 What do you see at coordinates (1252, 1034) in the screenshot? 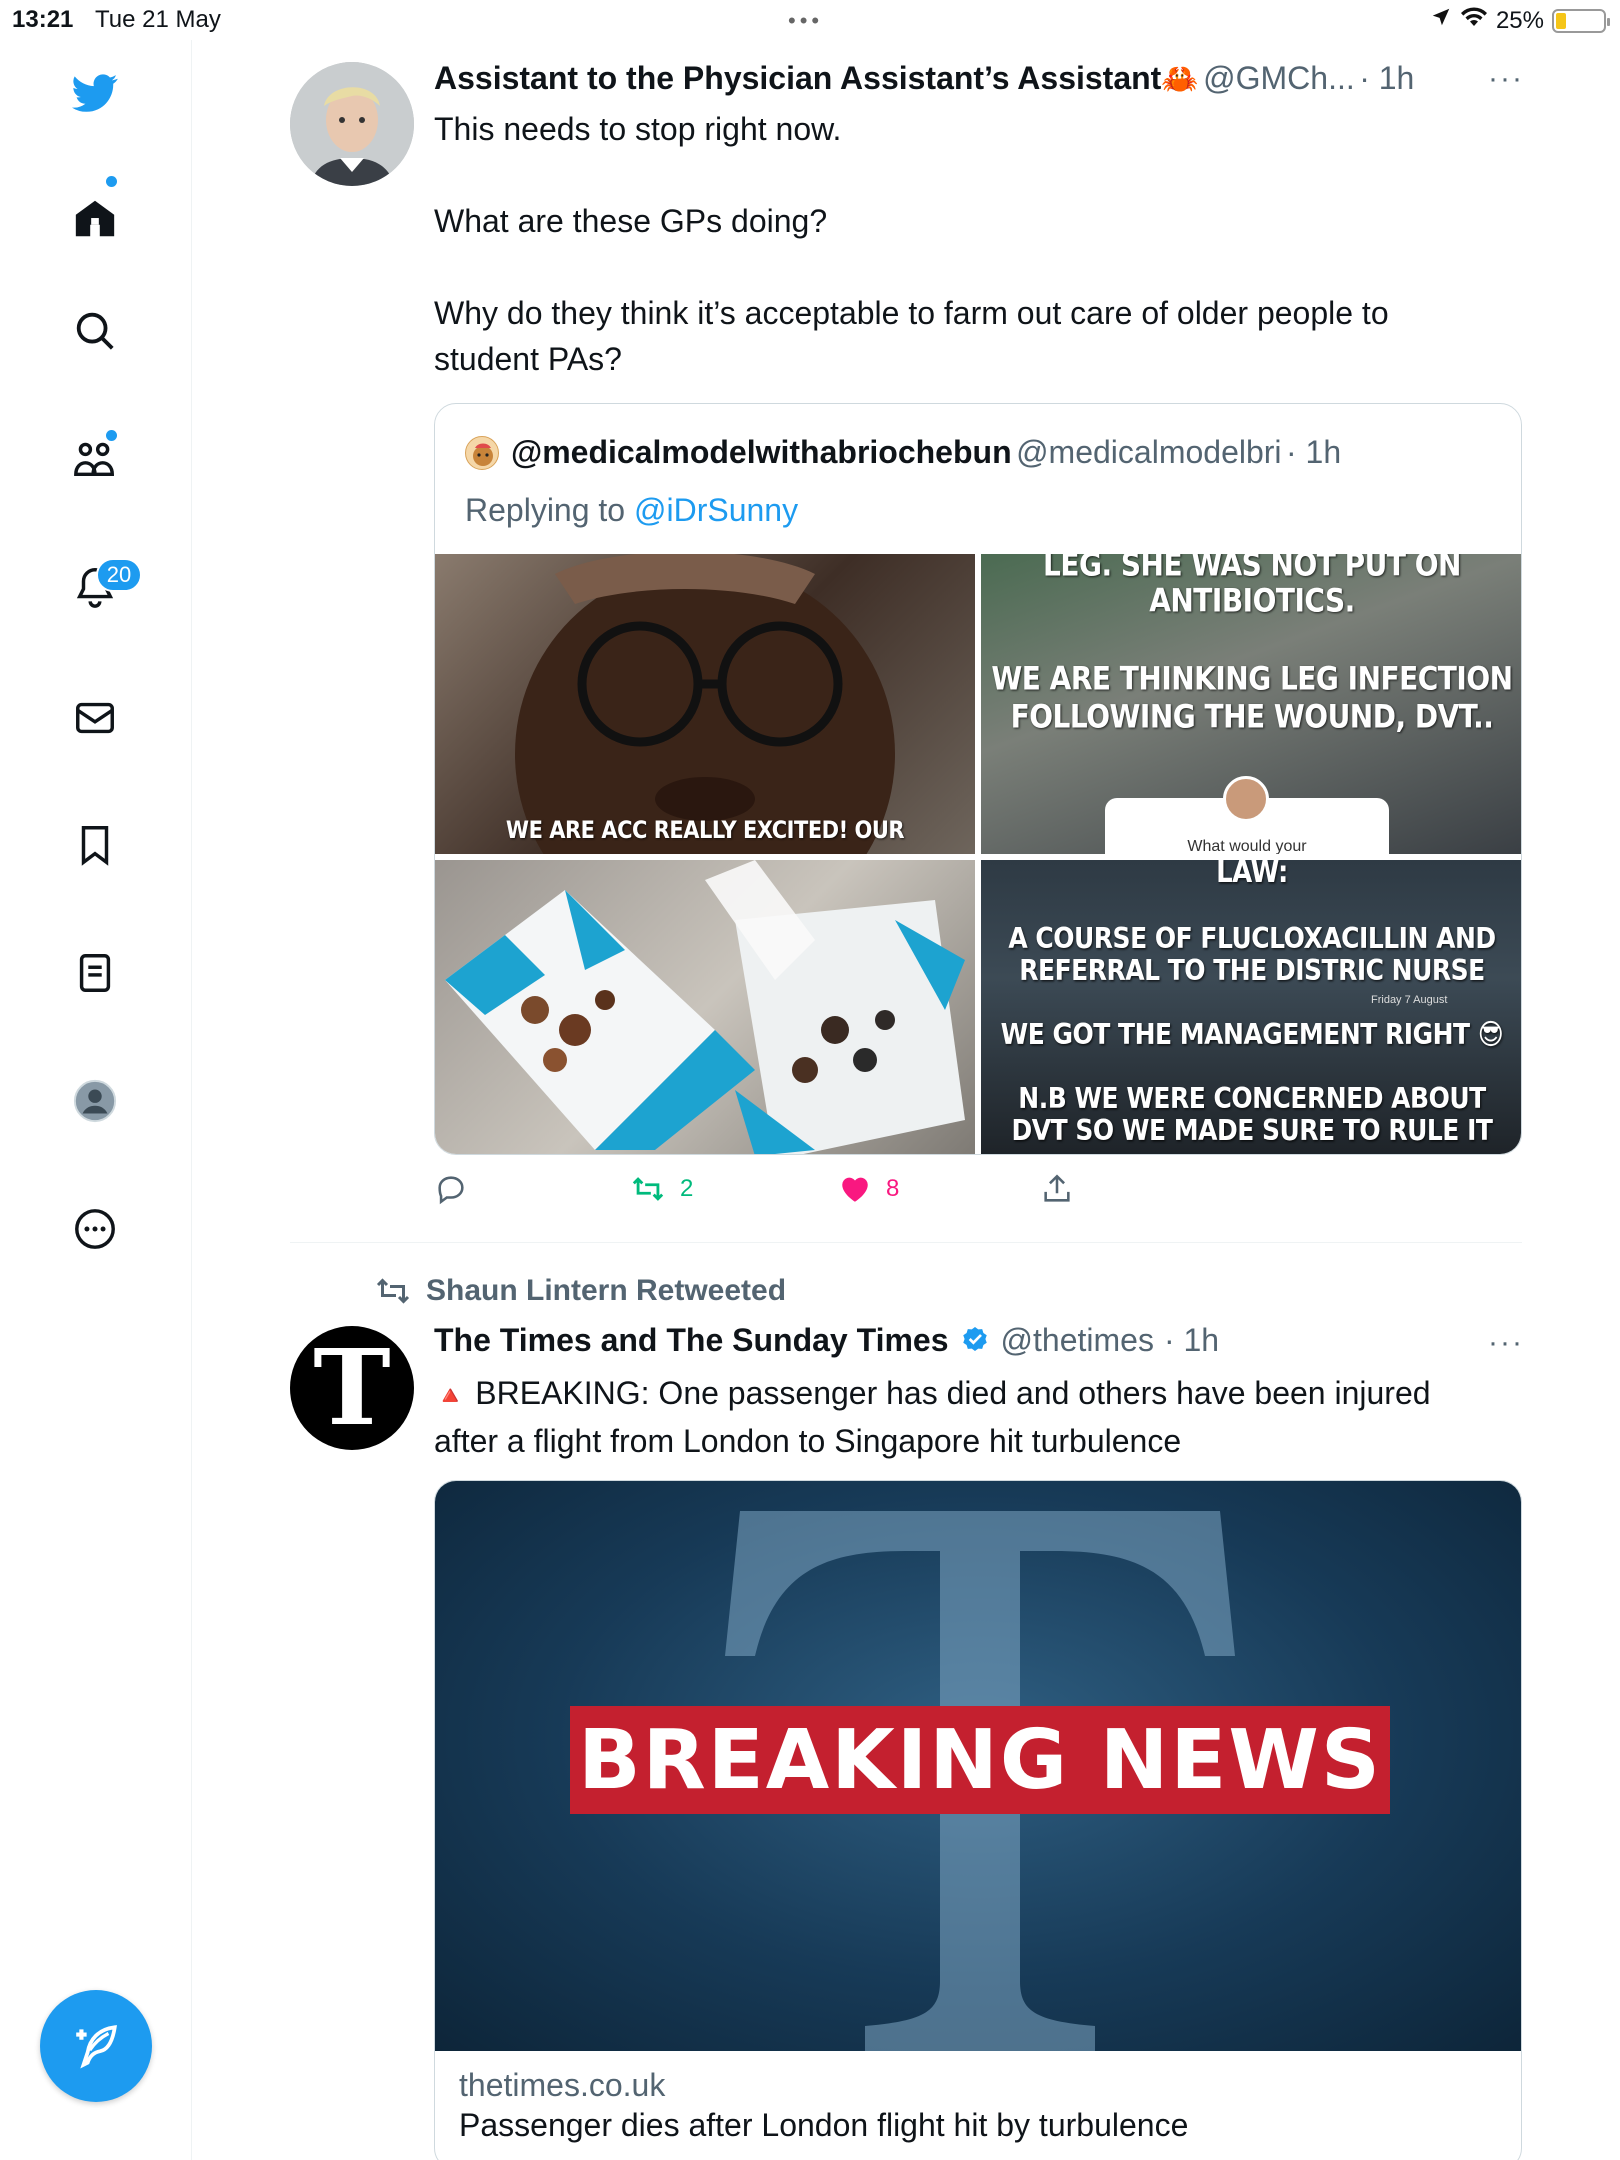
I see `image4-line: WE GOT THE MANAGEMENT RIGHT 😎` at bounding box center [1252, 1034].